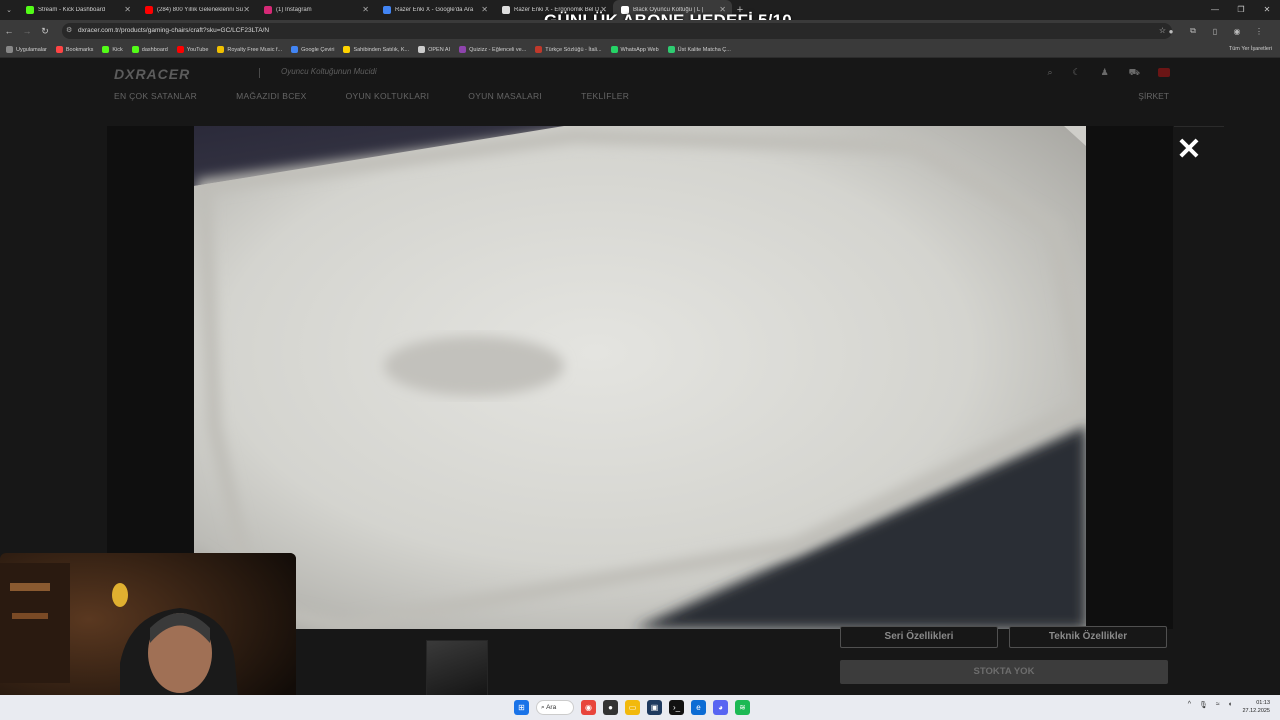 This screenshot has height=720, width=1280. What do you see at coordinates (1189, 150) in the screenshot?
I see `close-lightbox-icon: ✕` at bounding box center [1189, 150].